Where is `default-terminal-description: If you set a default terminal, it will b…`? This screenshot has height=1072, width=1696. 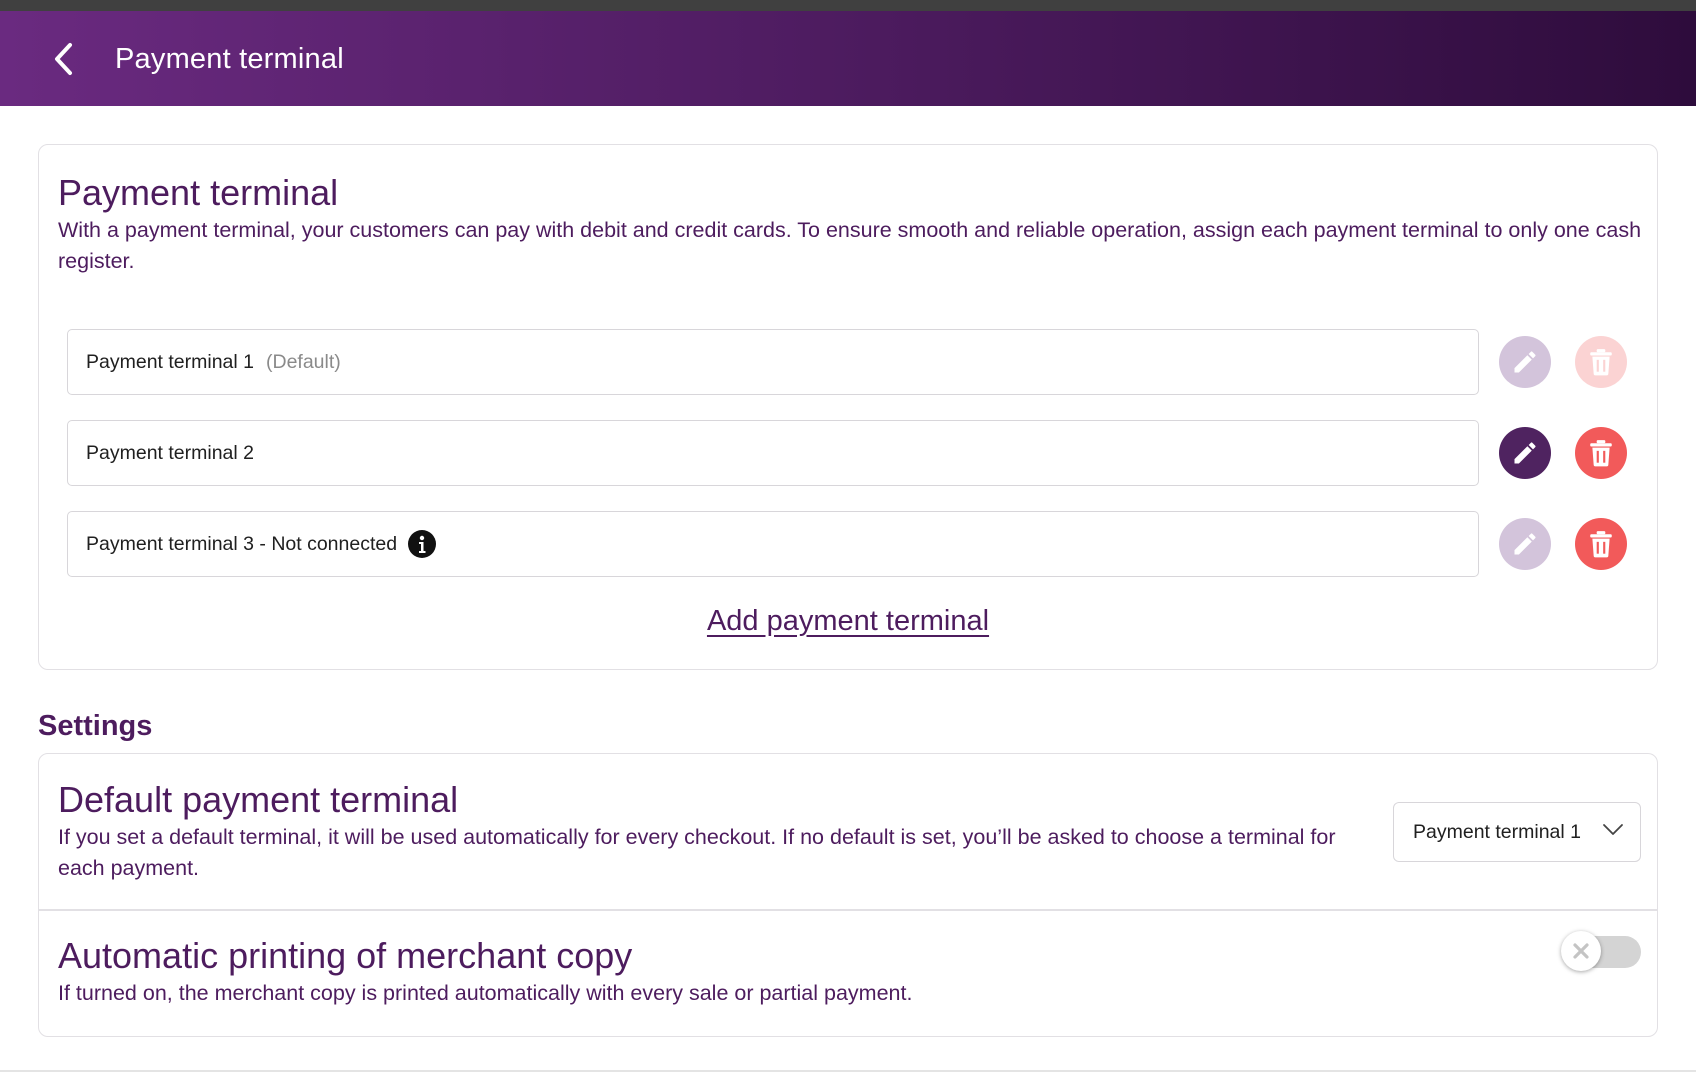 default-terminal-description: If you set a default terminal, it will b… is located at coordinates (697, 852).